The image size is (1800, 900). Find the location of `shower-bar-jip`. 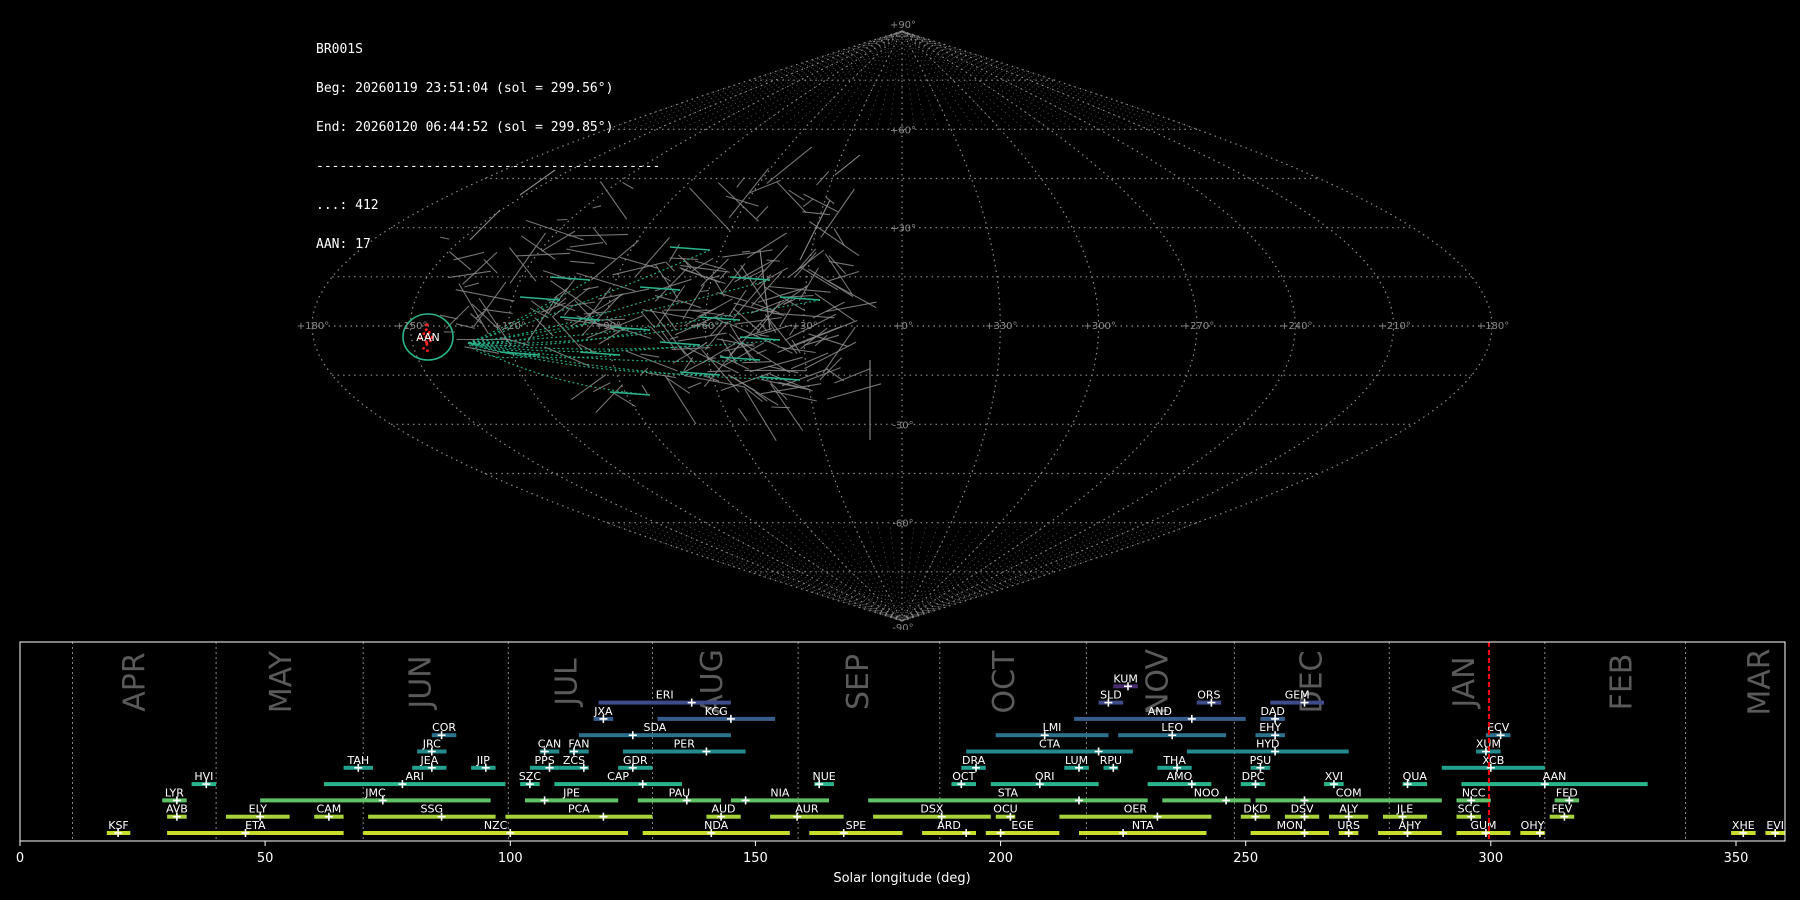

shower-bar-jip is located at coordinates (483, 767).